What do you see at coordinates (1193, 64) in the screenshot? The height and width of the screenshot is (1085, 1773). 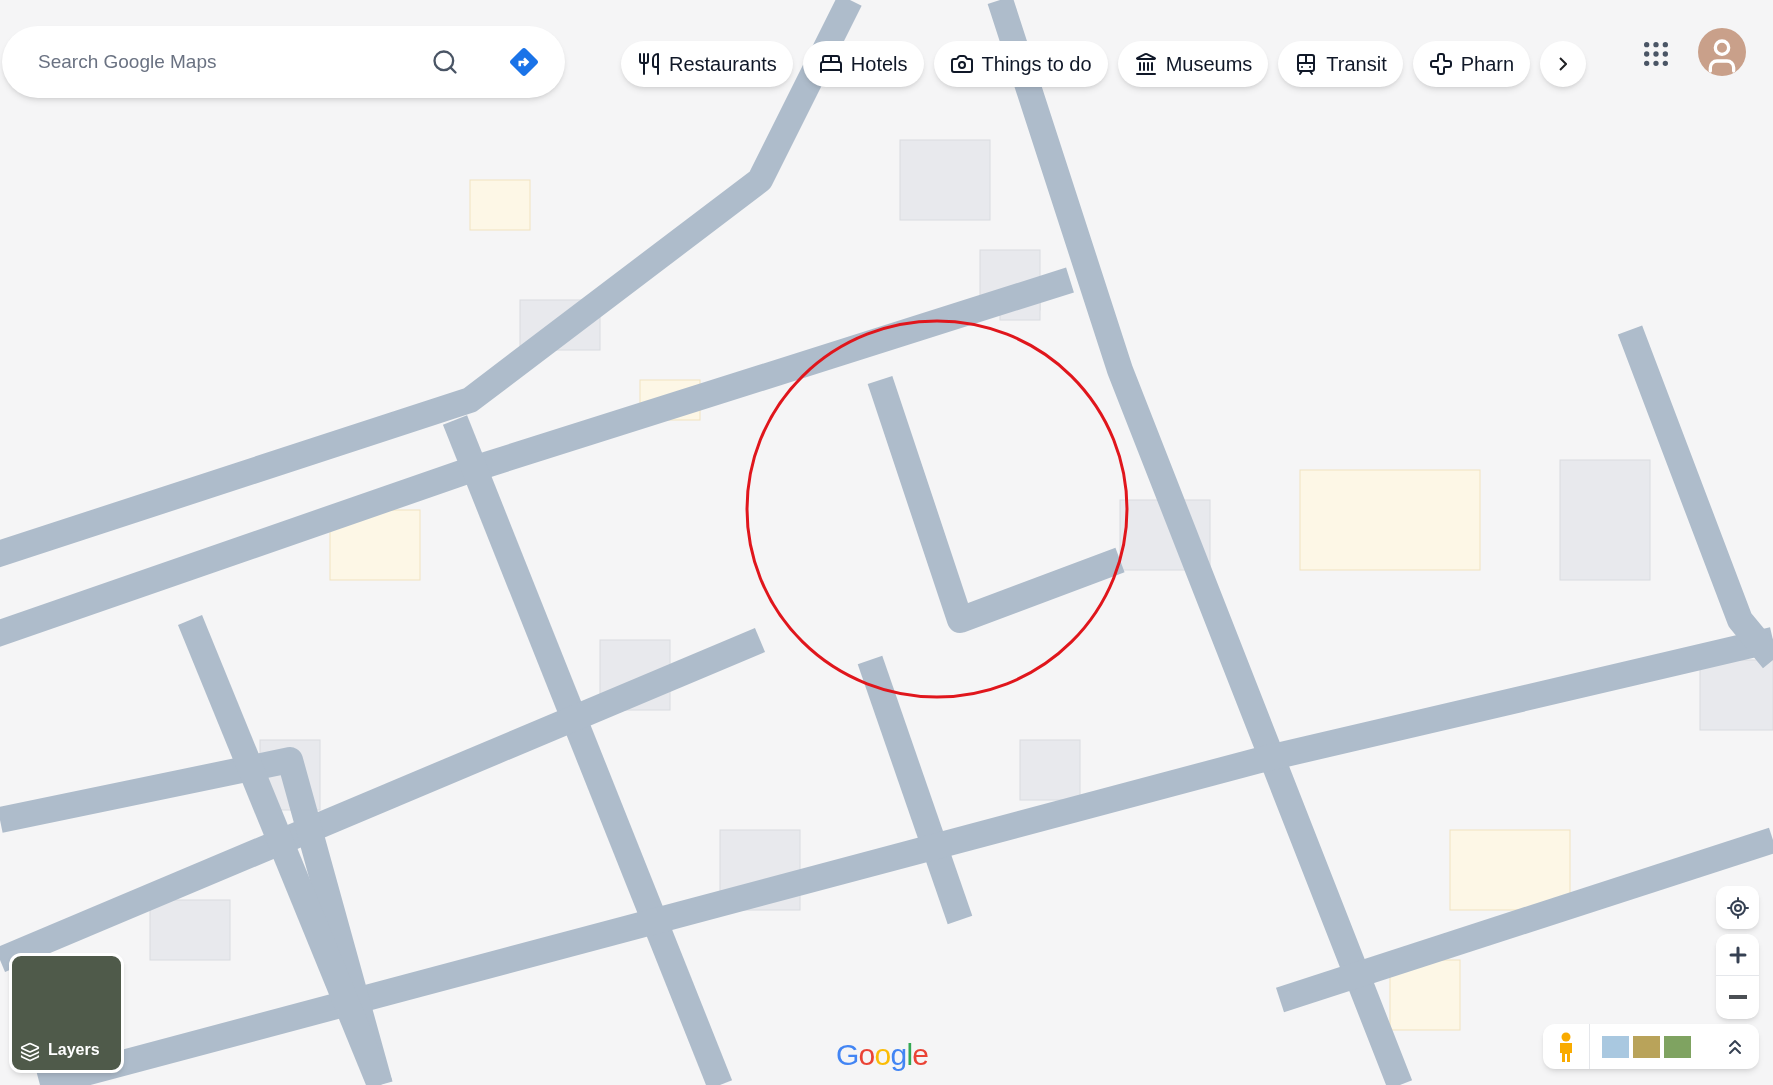 I see `category-chip: Museums` at bounding box center [1193, 64].